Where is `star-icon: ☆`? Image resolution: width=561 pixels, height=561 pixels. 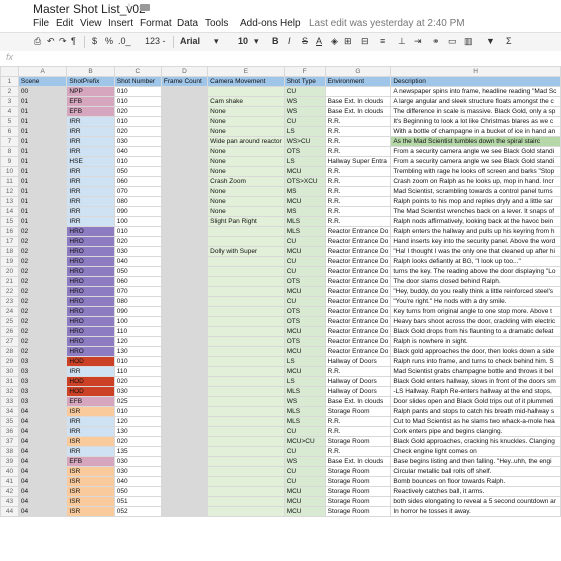
star-icon: ☆ is located at coordinates (129, 7).